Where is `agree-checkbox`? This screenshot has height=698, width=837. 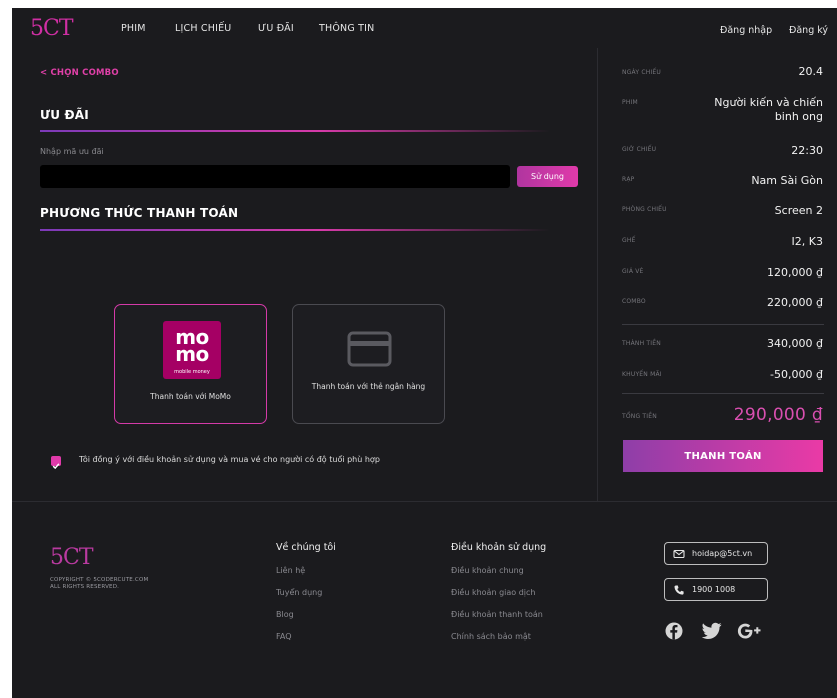 agree-checkbox is located at coordinates (56, 463).